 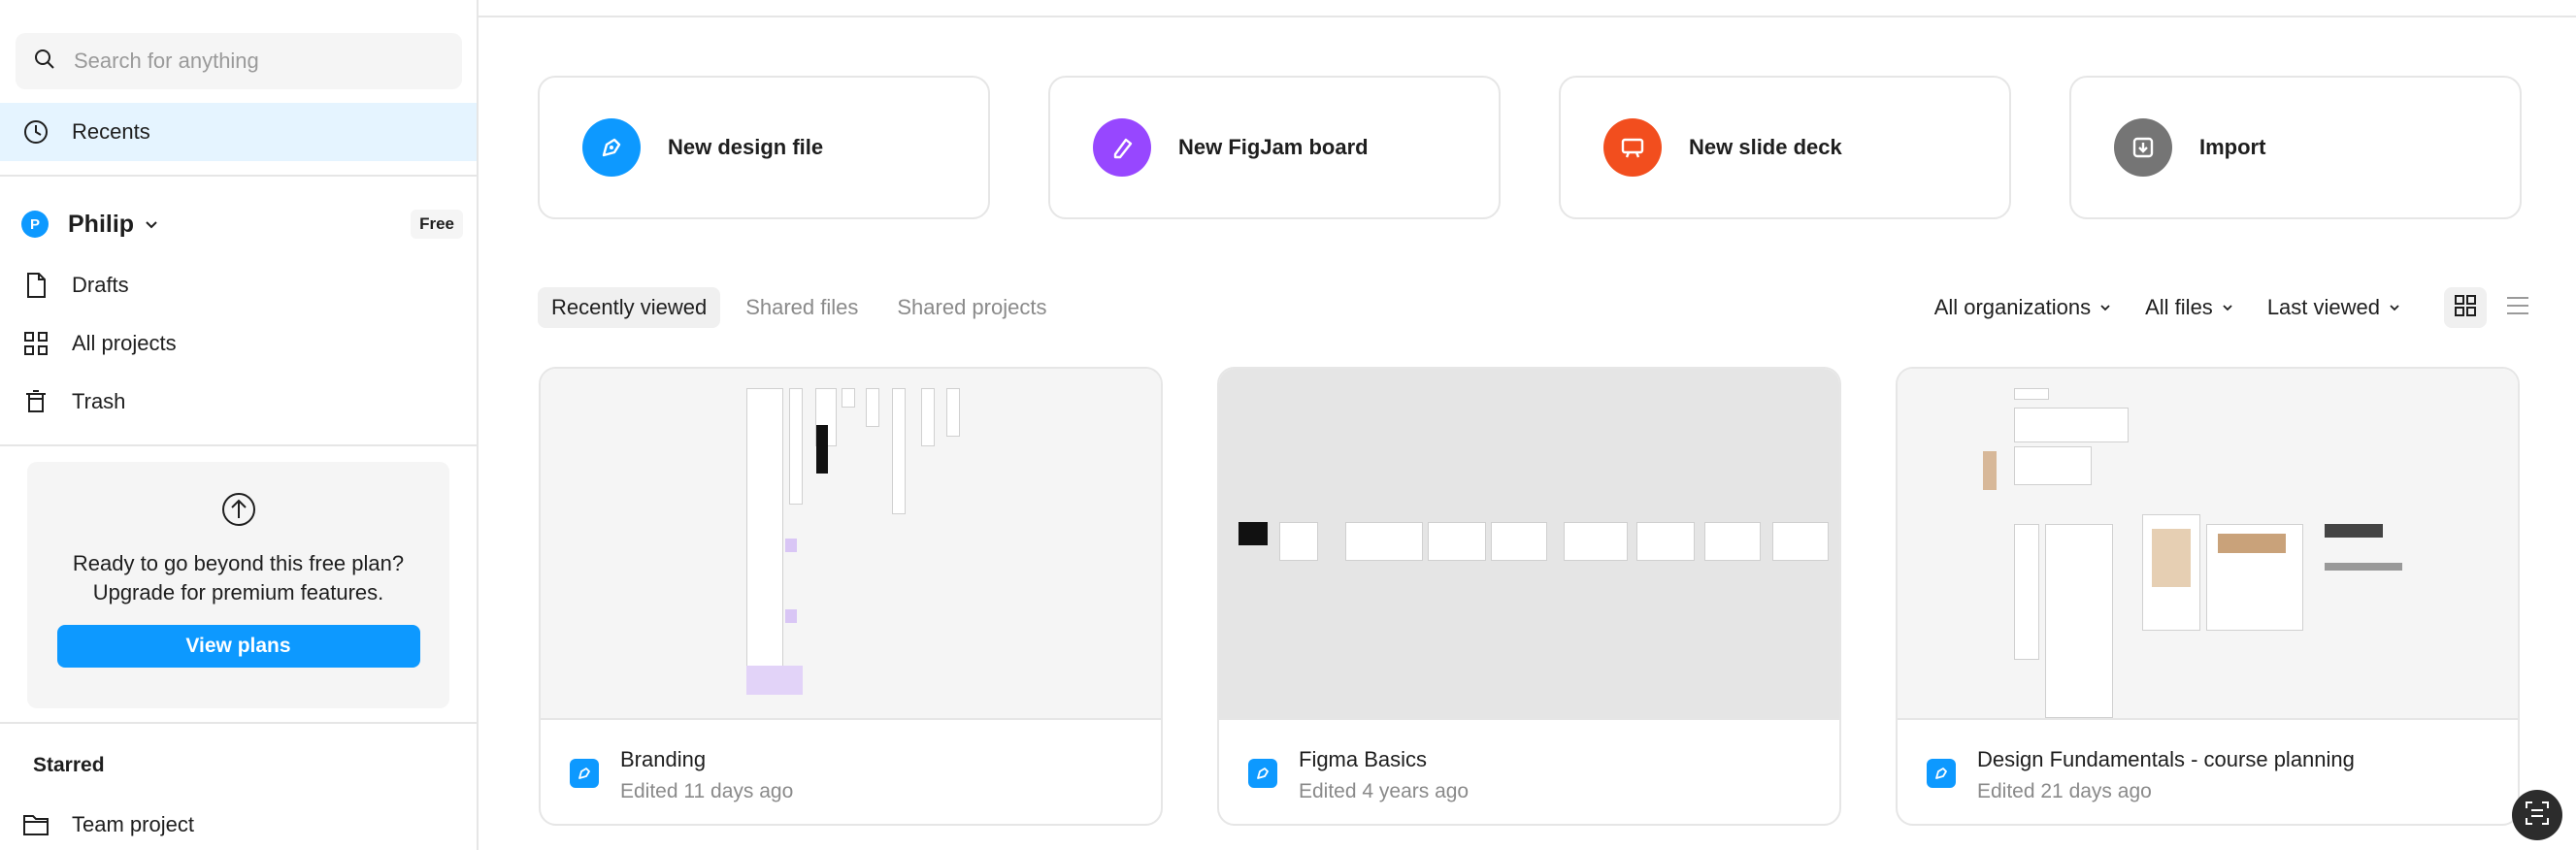 What do you see at coordinates (239, 402) in the screenshot?
I see `sidebar-item-trash: Trash` at bounding box center [239, 402].